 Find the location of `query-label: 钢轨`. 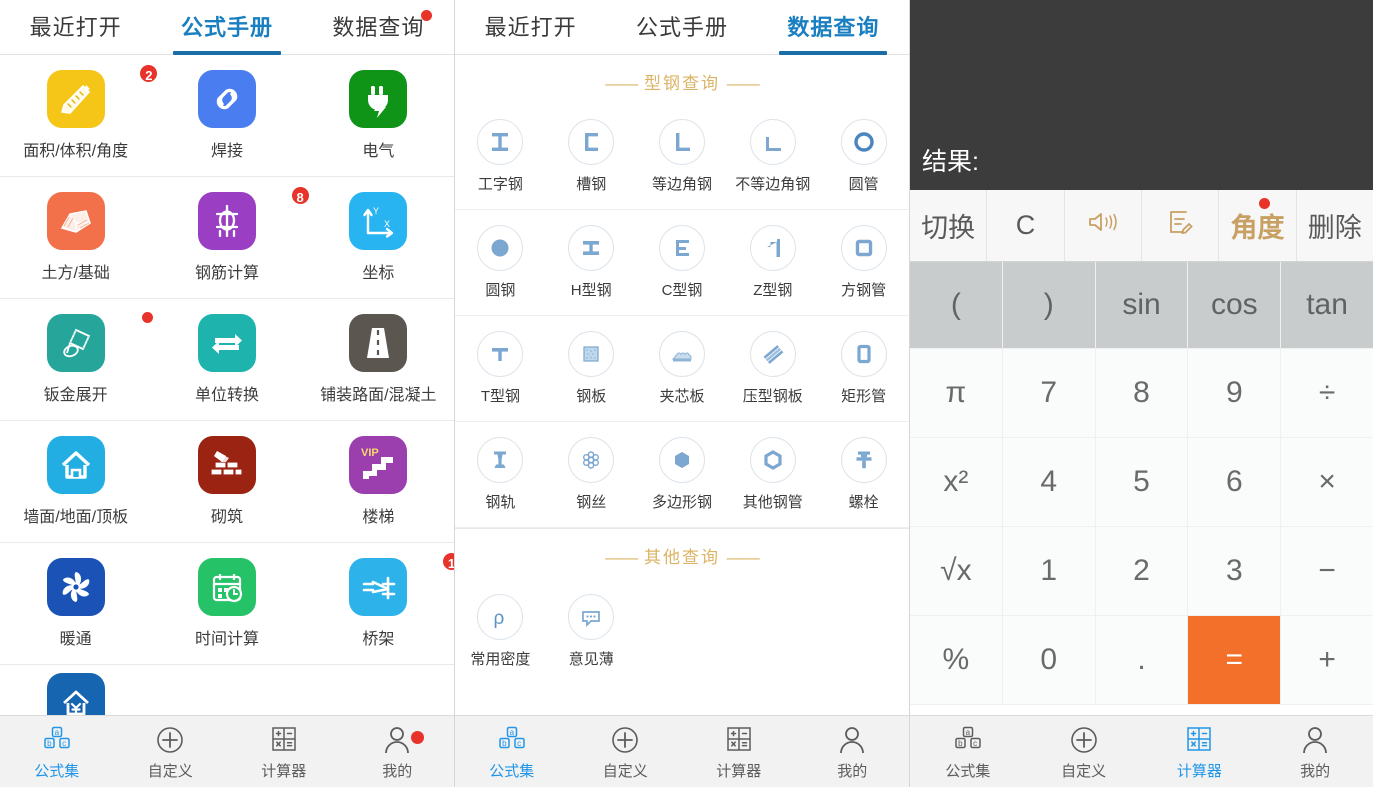

query-label: 钢轨 is located at coordinates (500, 502).